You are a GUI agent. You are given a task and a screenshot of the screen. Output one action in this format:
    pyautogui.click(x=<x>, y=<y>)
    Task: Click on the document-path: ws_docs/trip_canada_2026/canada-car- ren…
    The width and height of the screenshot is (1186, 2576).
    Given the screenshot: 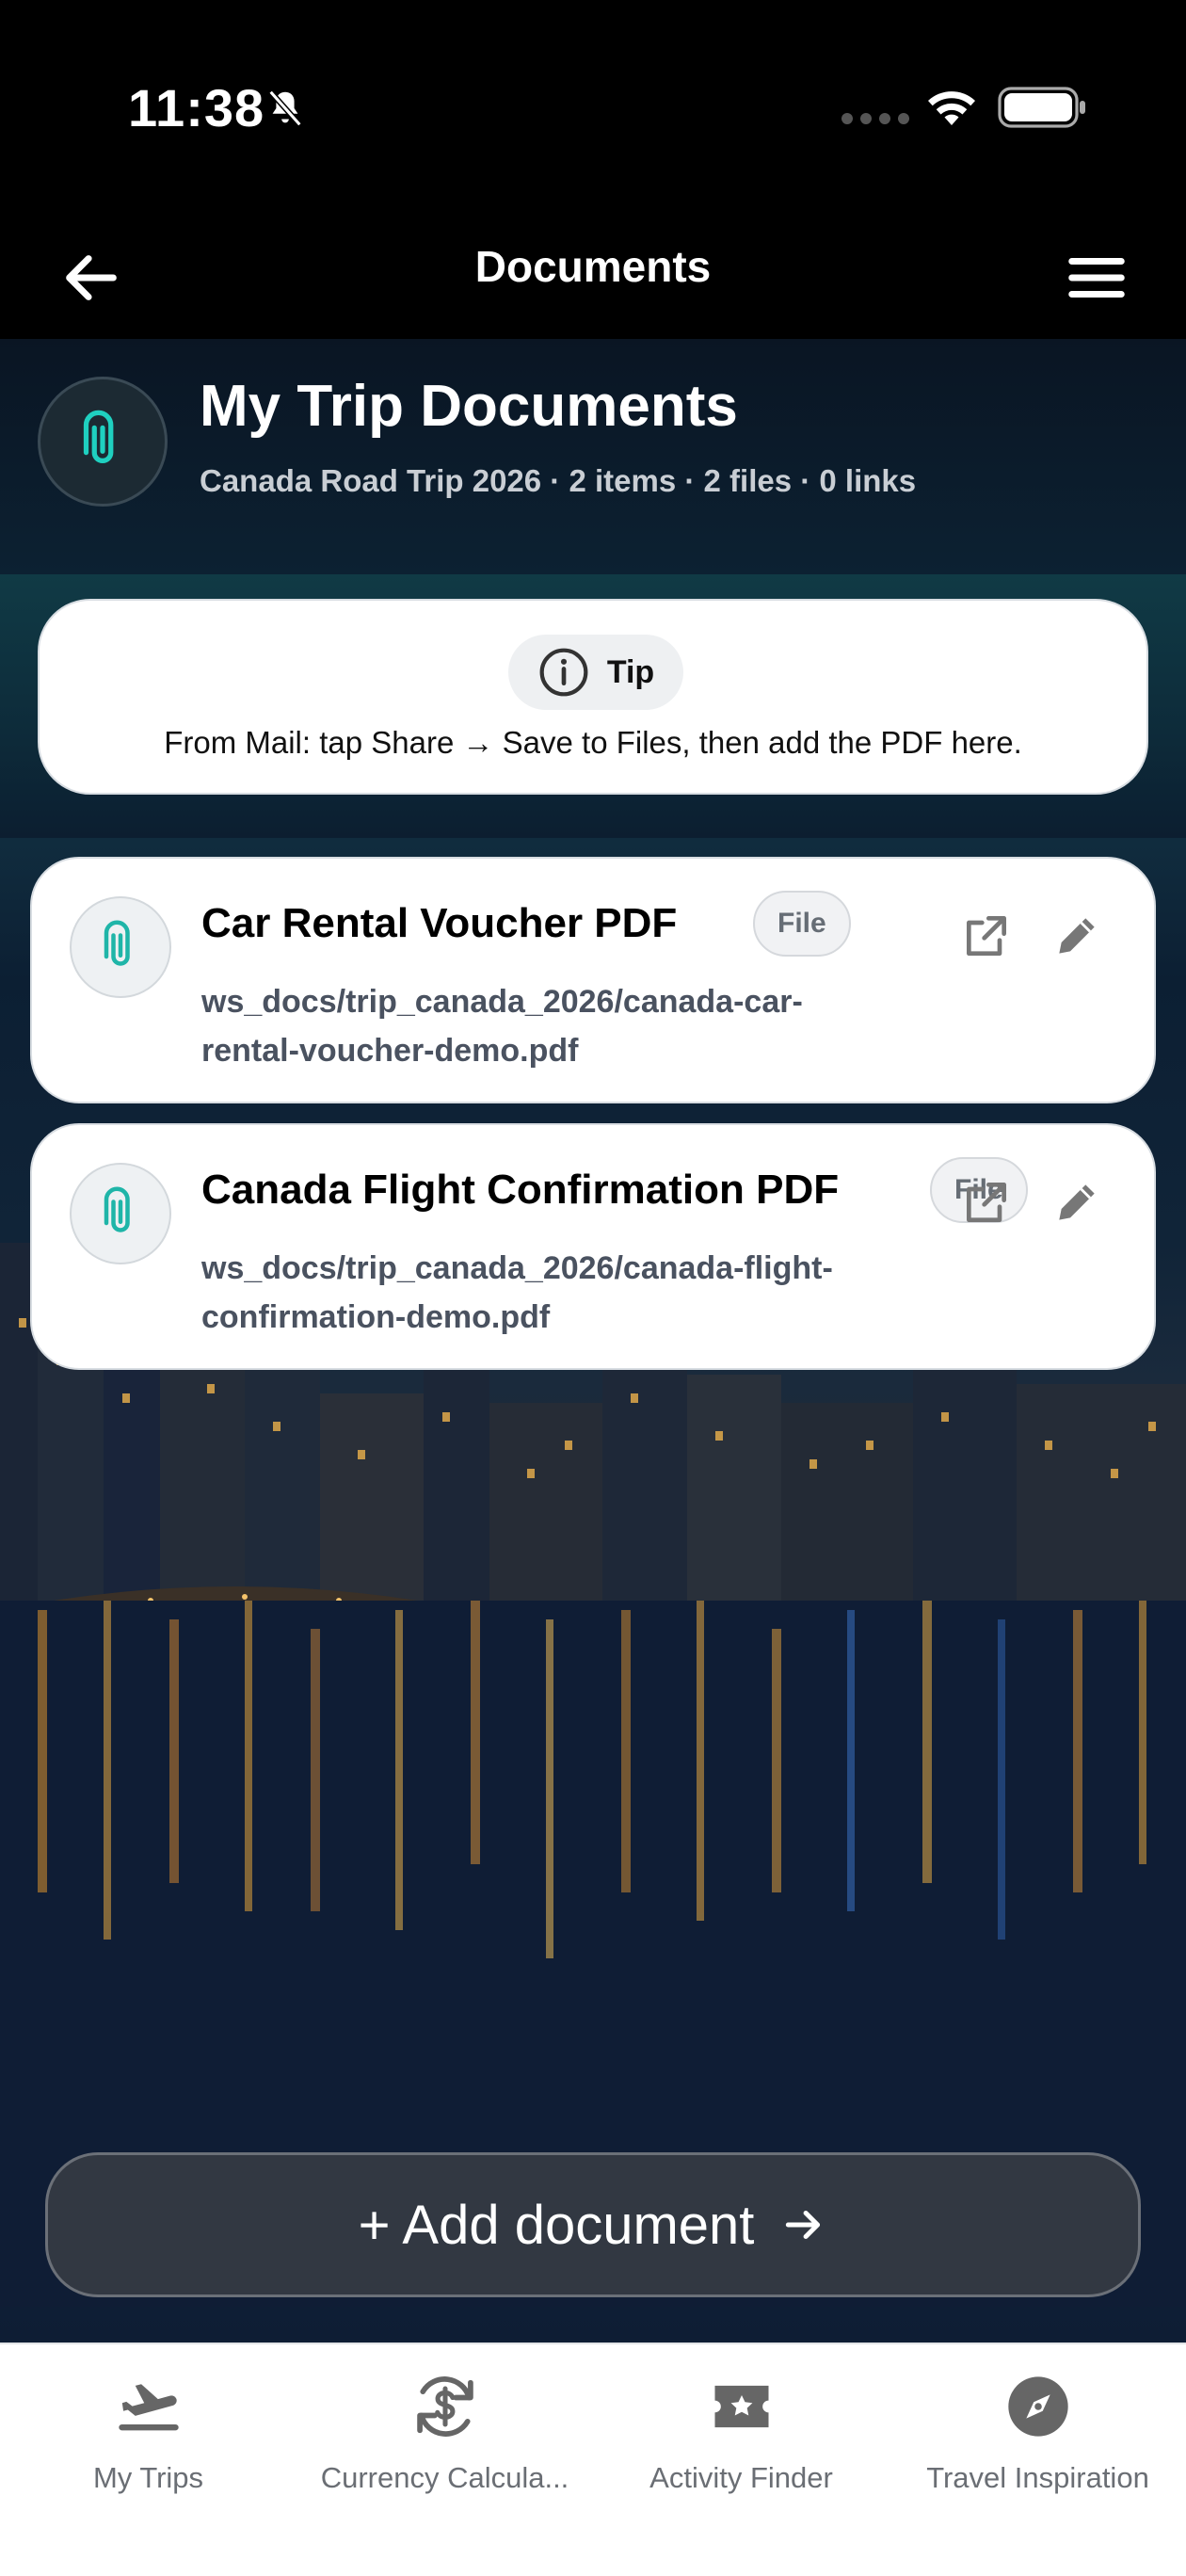 What is the action you would take?
    pyautogui.click(x=568, y=1026)
    